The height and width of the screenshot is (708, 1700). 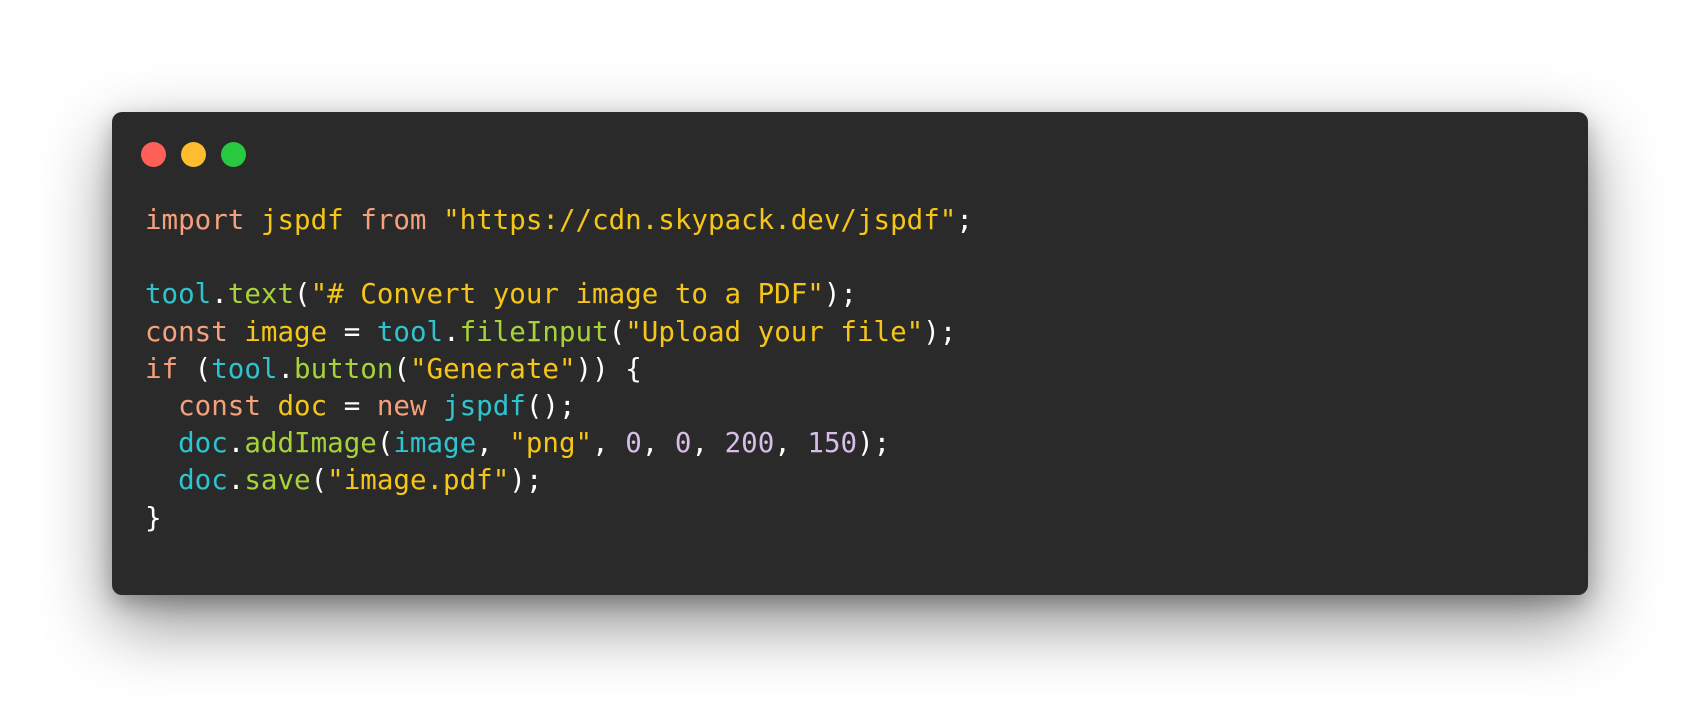 I want to click on code-keyword: new, so click(x=401, y=405).